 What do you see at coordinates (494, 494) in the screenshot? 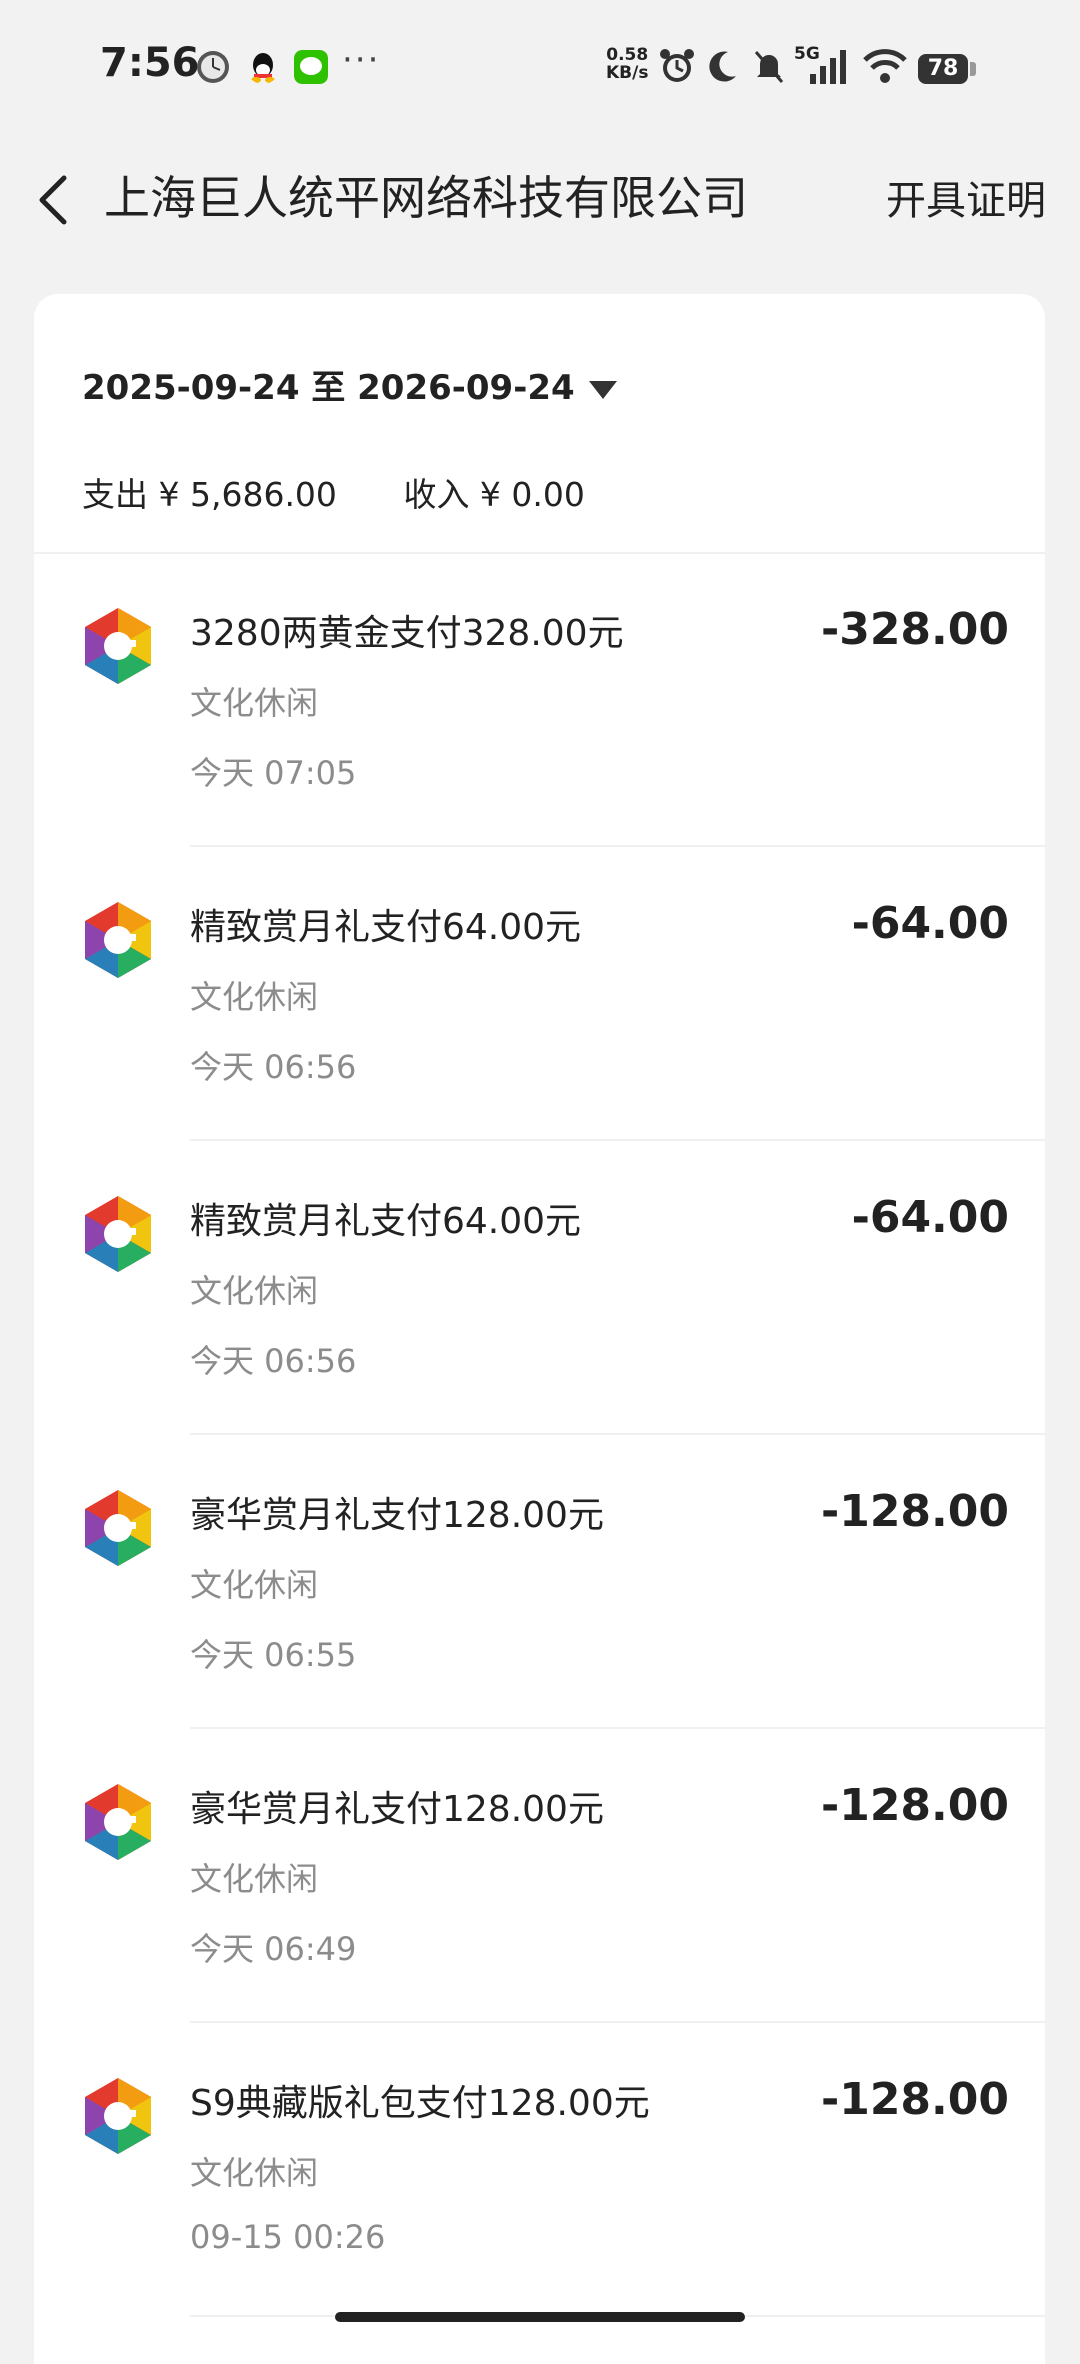
I see `income-total: 收入 ¥ 0.00` at bounding box center [494, 494].